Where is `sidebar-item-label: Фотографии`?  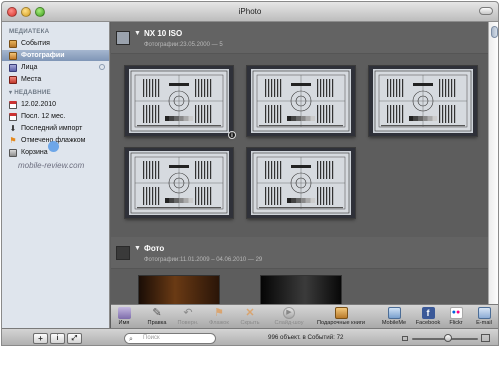
sidebar-item-label: Фотографии is located at coordinates (43, 55).